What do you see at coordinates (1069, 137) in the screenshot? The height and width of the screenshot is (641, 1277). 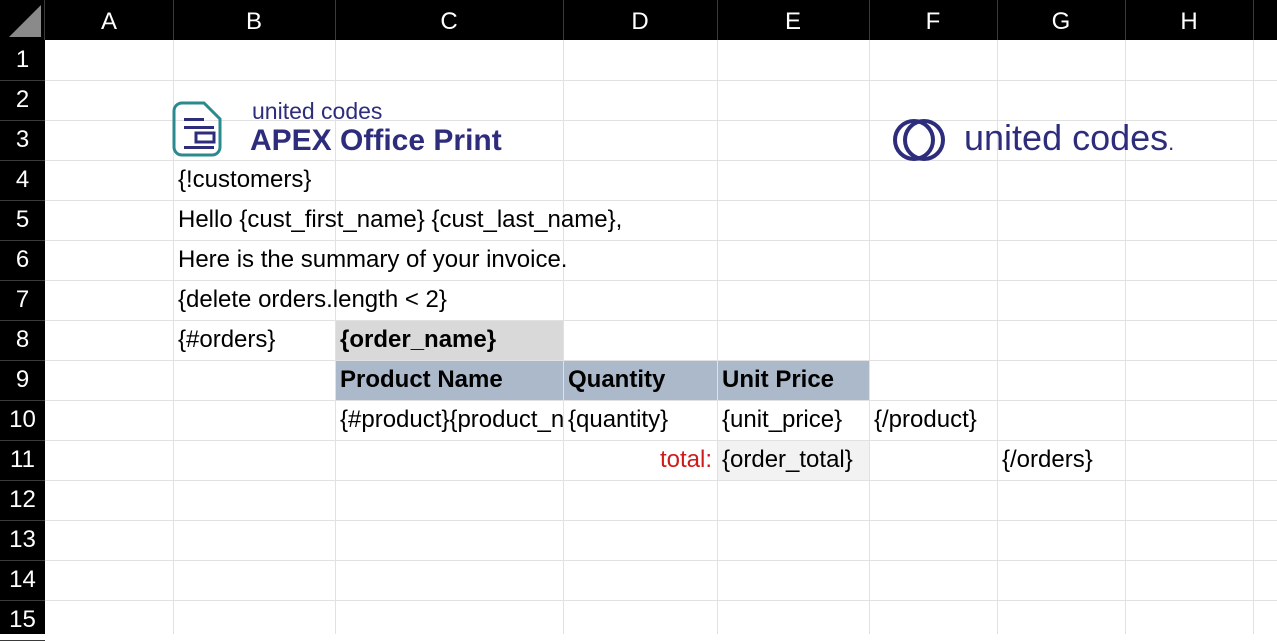 I see `united-codes-text: united codes.` at bounding box center [1069, 137].